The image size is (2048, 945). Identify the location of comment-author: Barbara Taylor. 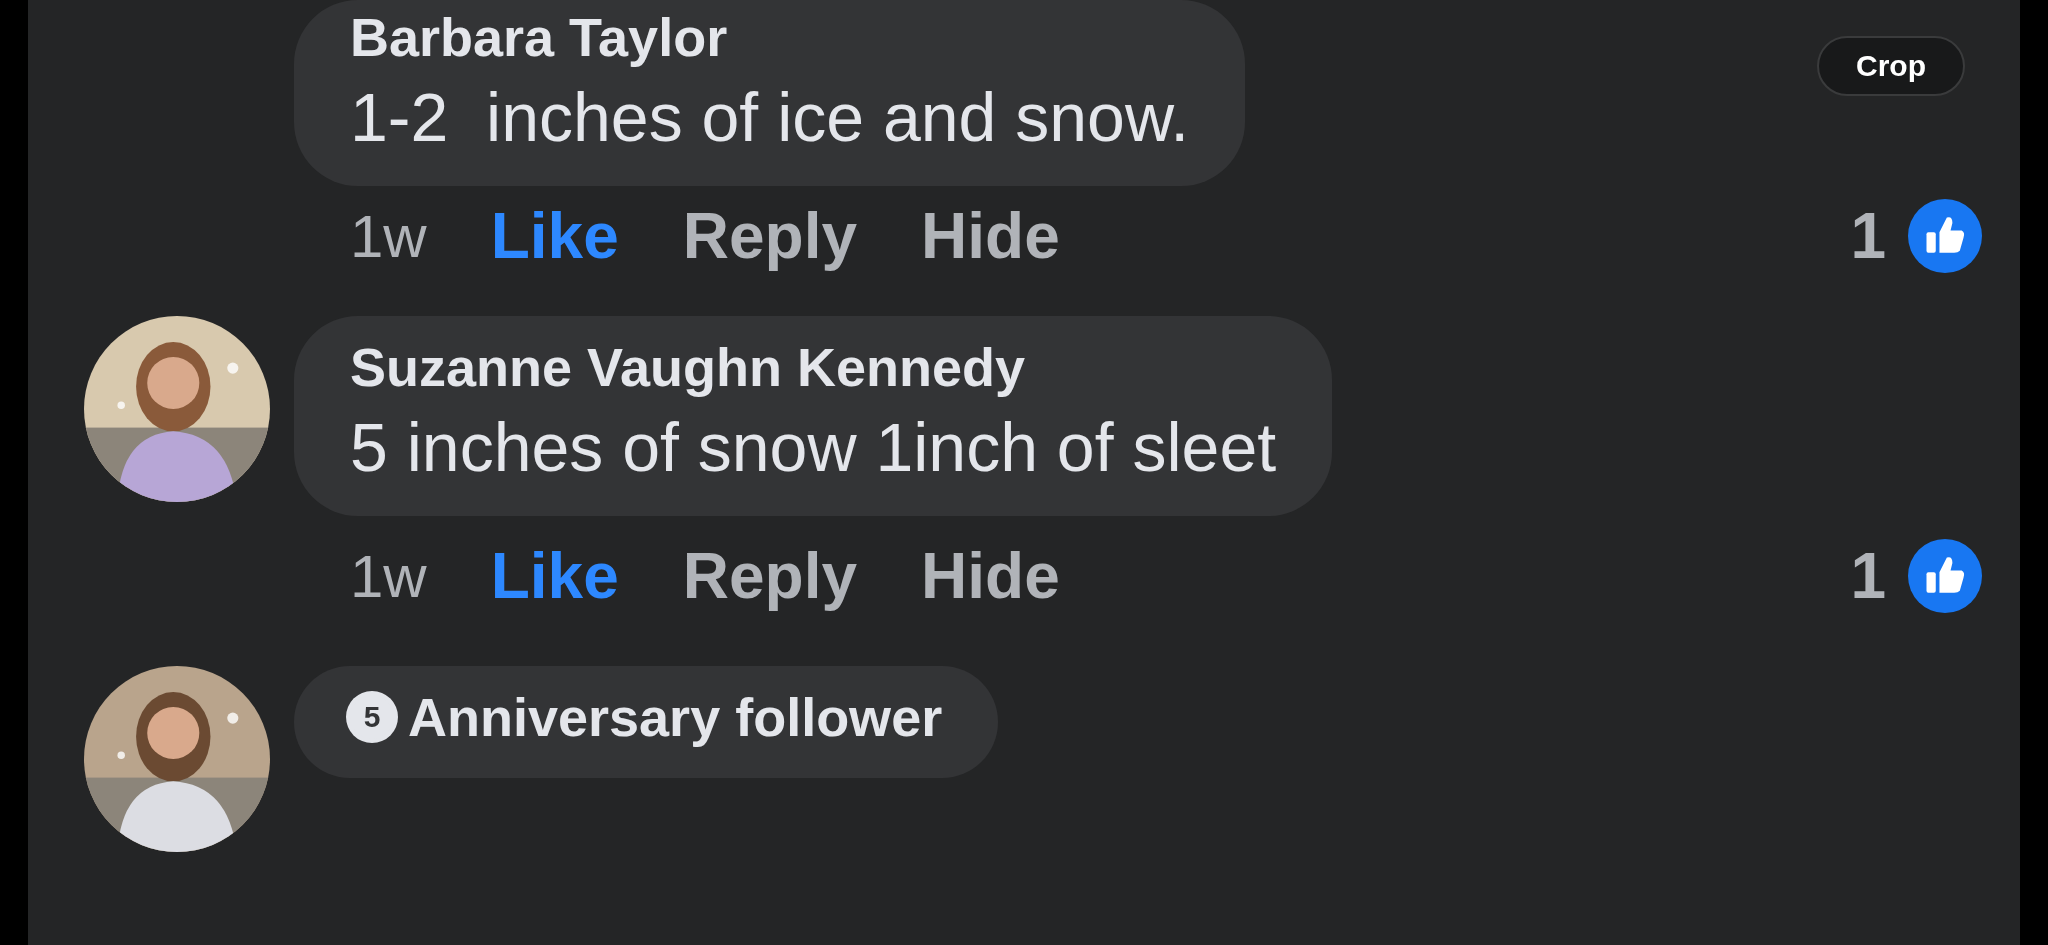
(770, 37).